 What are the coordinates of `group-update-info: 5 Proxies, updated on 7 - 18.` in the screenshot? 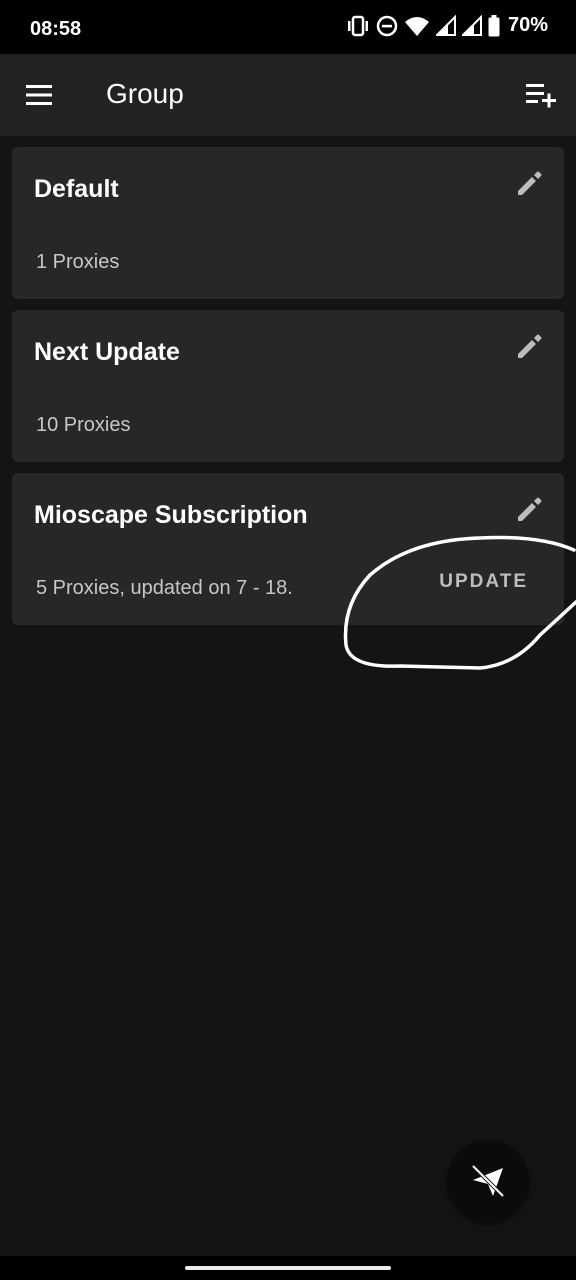 It's located at (164, 588).